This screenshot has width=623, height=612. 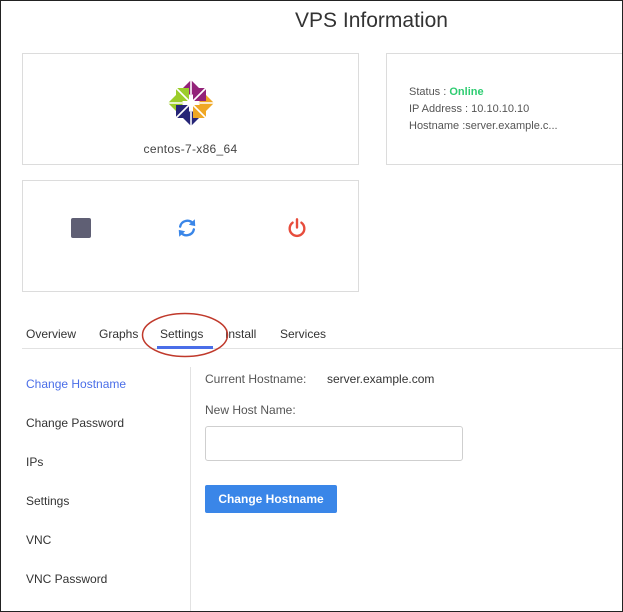 I want to click on restart-button, so click(x=187, y=228).